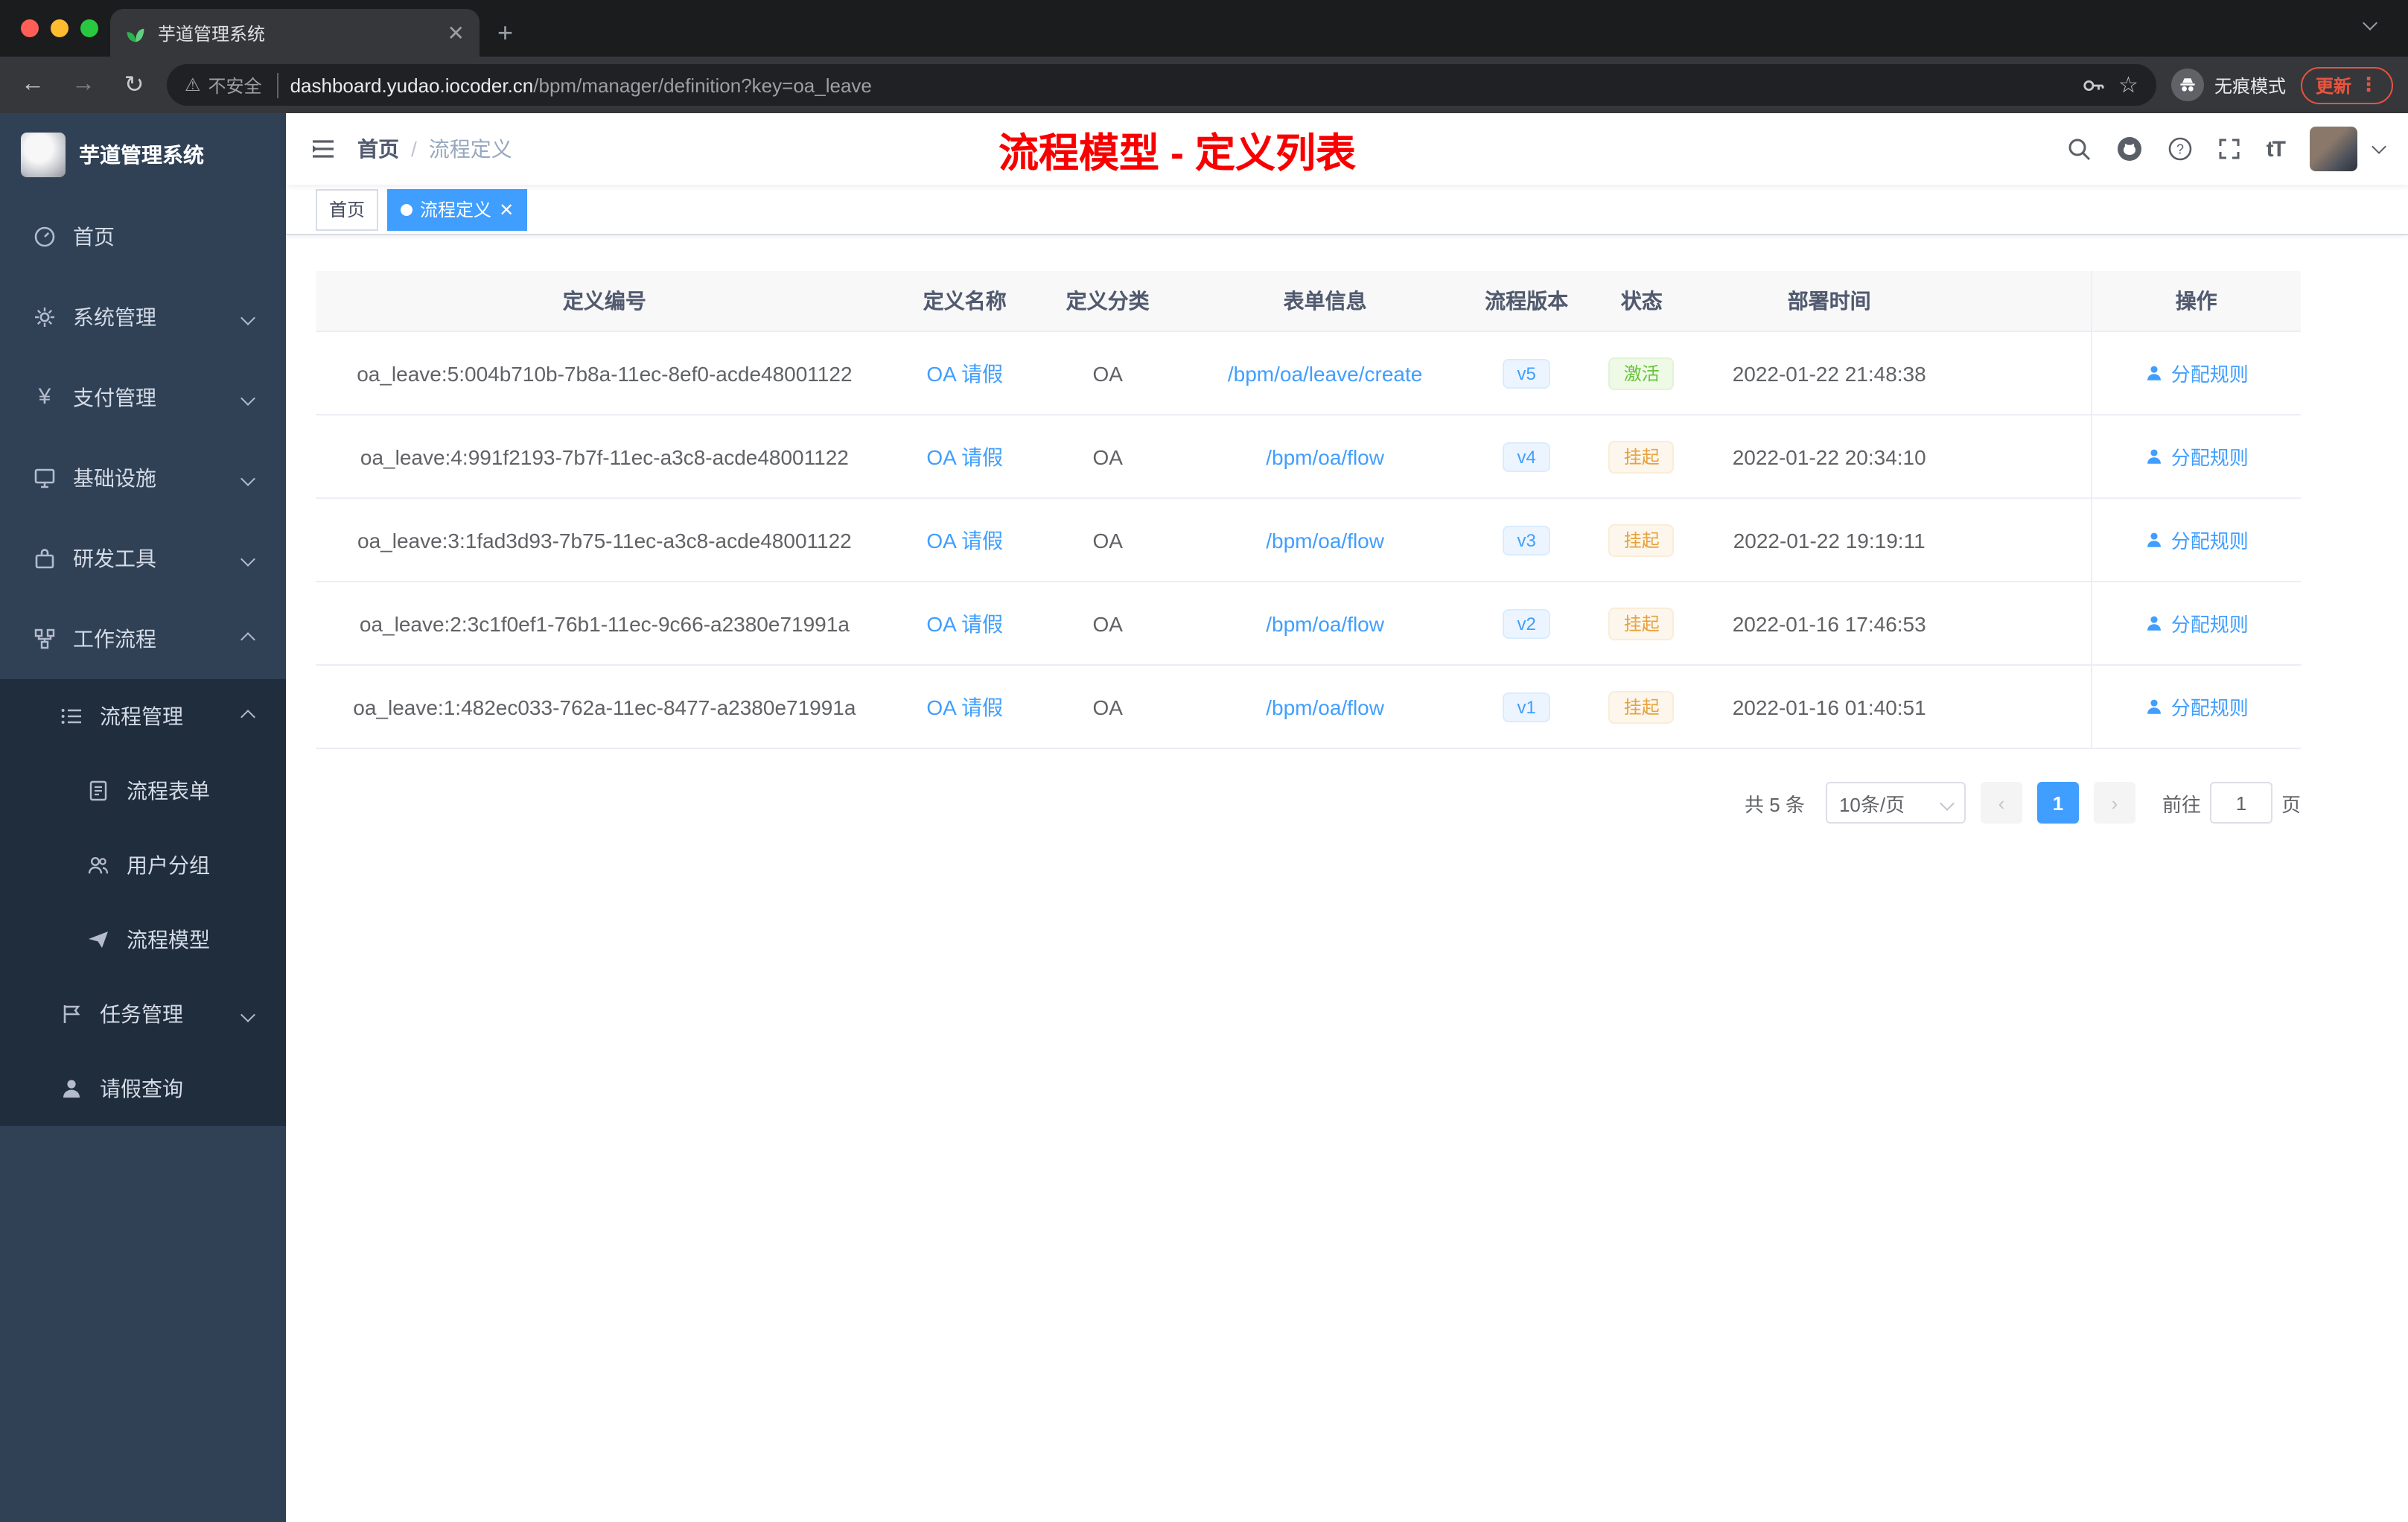  Describe the element at coordinates (2079, 149) in the screenshot. I see `search-icon` at that location.